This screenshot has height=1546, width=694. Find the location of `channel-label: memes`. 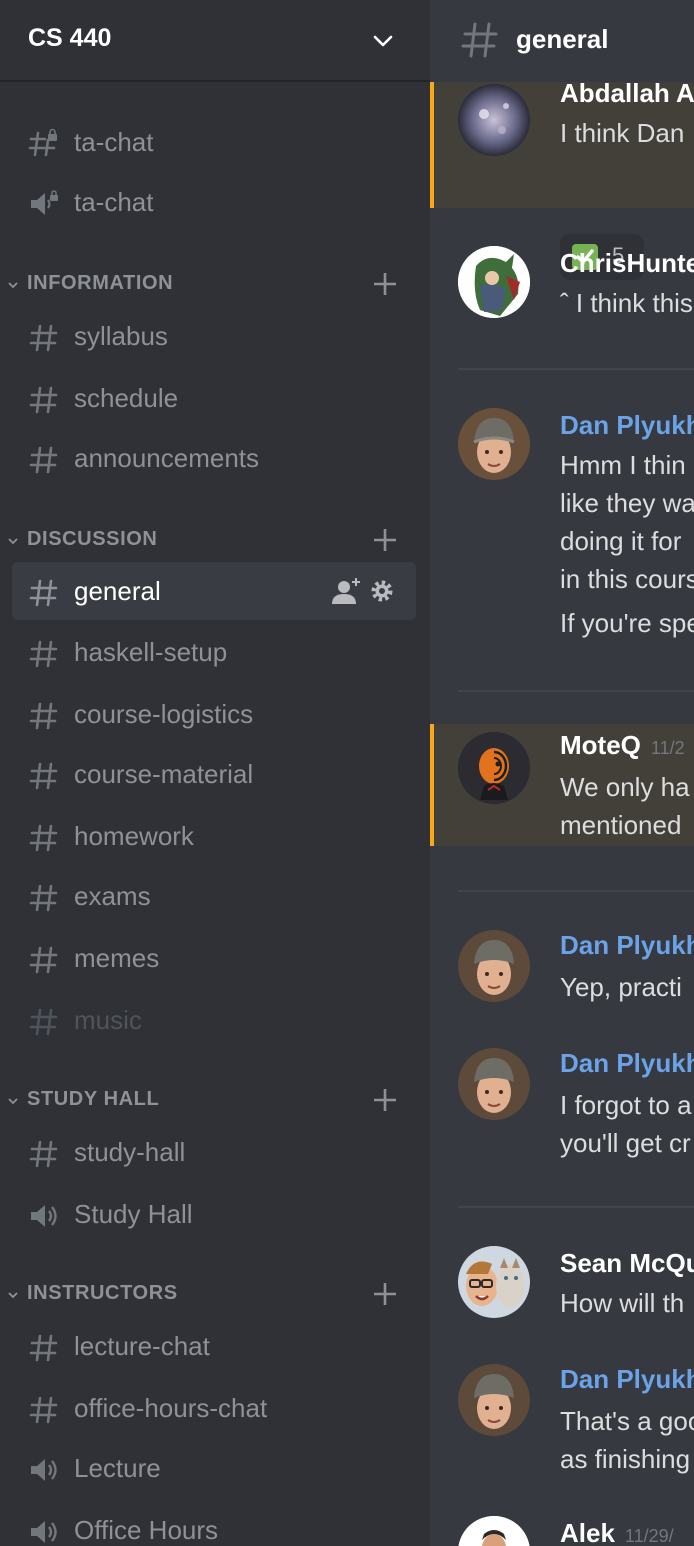

channel-label: memes is located at coordinates (117, 958).